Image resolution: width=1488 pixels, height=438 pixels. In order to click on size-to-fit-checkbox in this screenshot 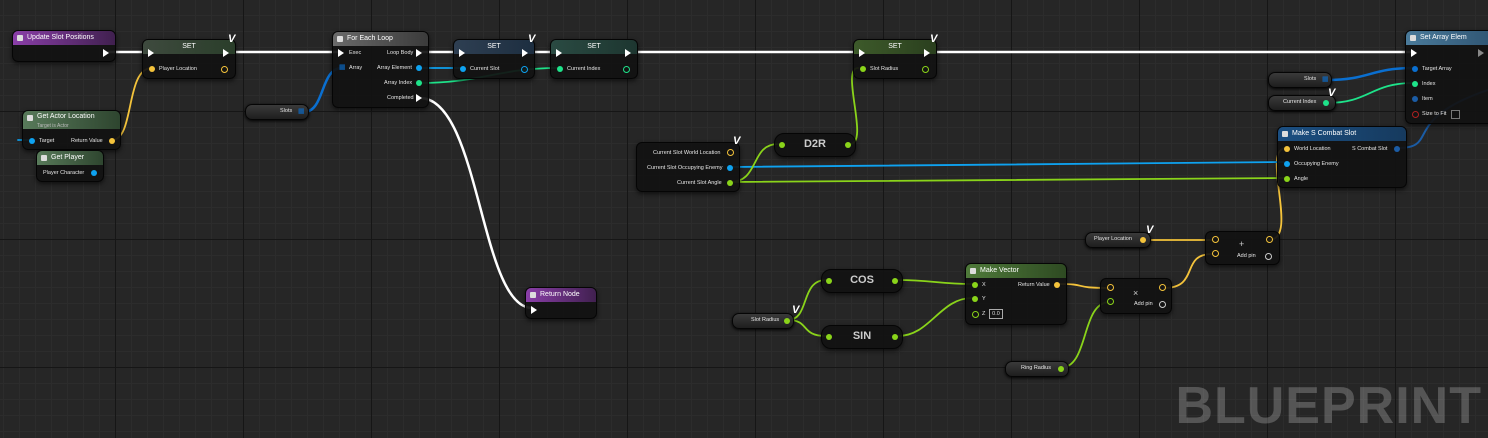, I will do `click(1455, 114)`.